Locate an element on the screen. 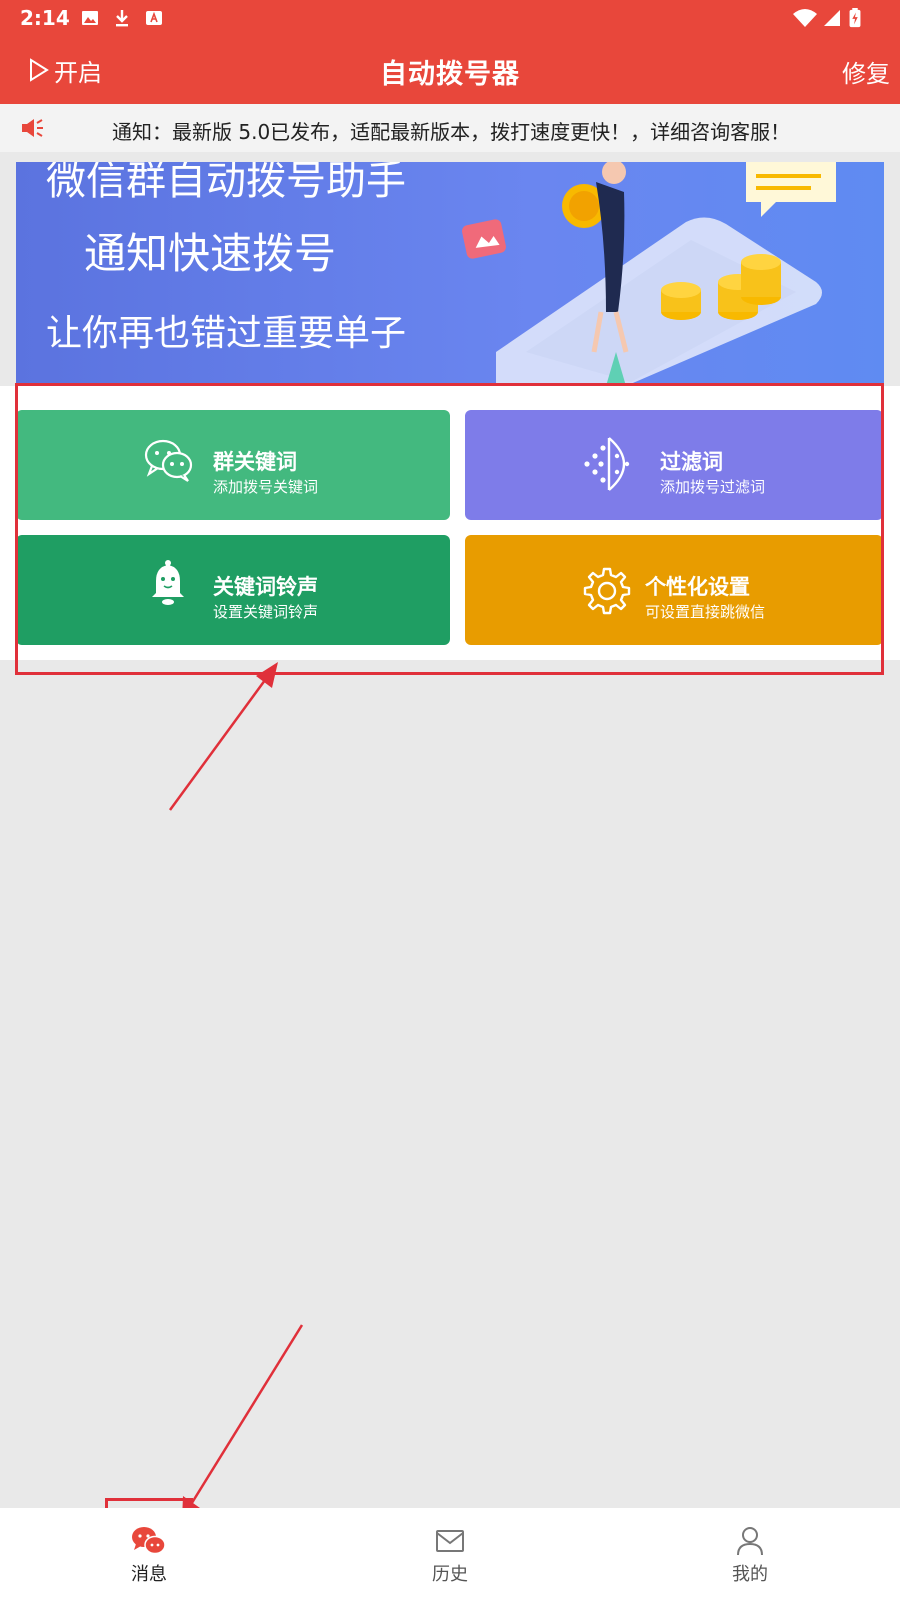 The width and height of the screenshot is (900, 1600). arrow-head-icon is located at coordinates (267, 675).